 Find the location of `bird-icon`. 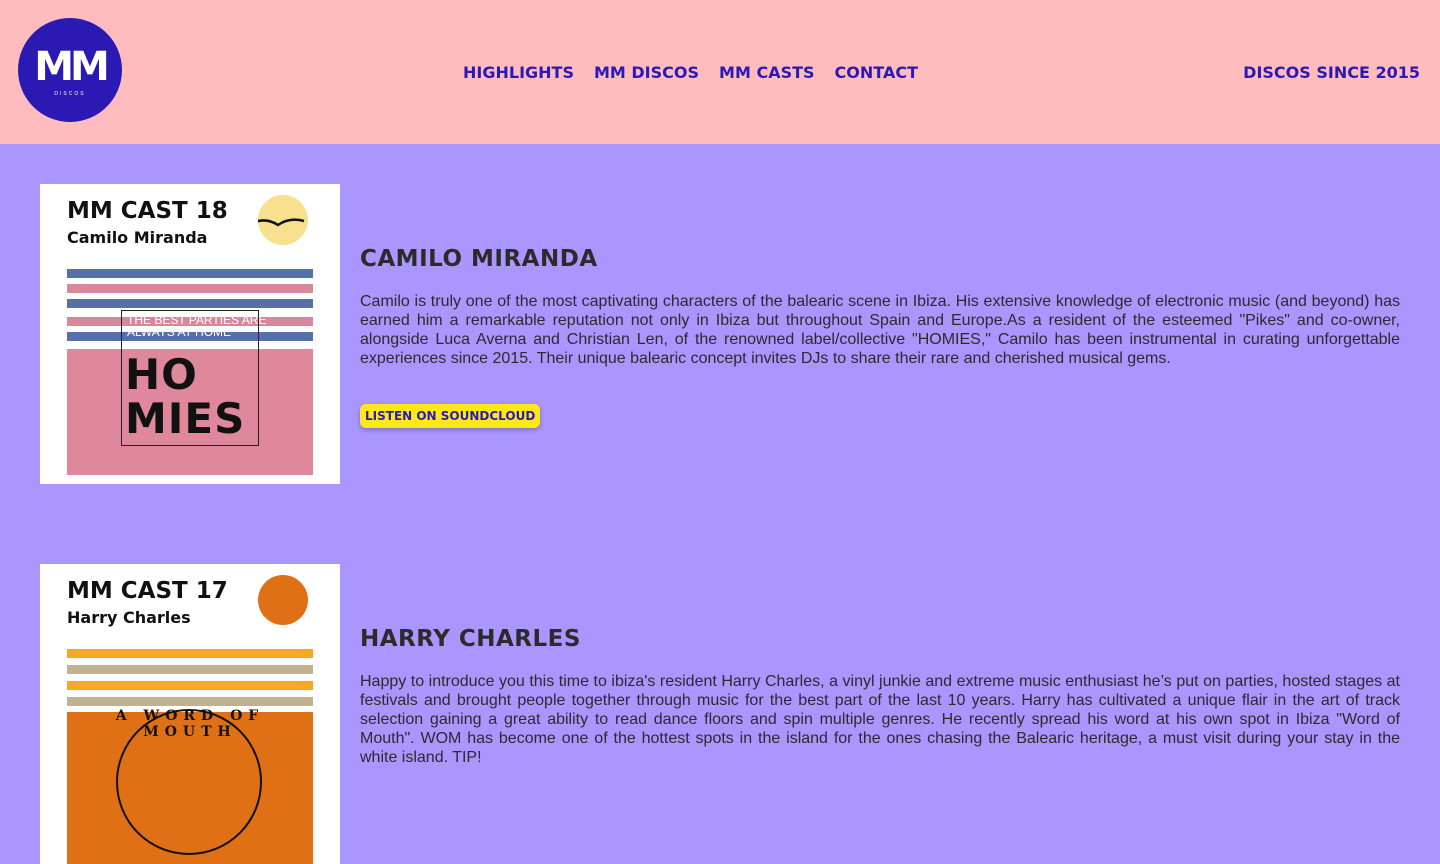

bird-icon is located at coordinates (278, 222).